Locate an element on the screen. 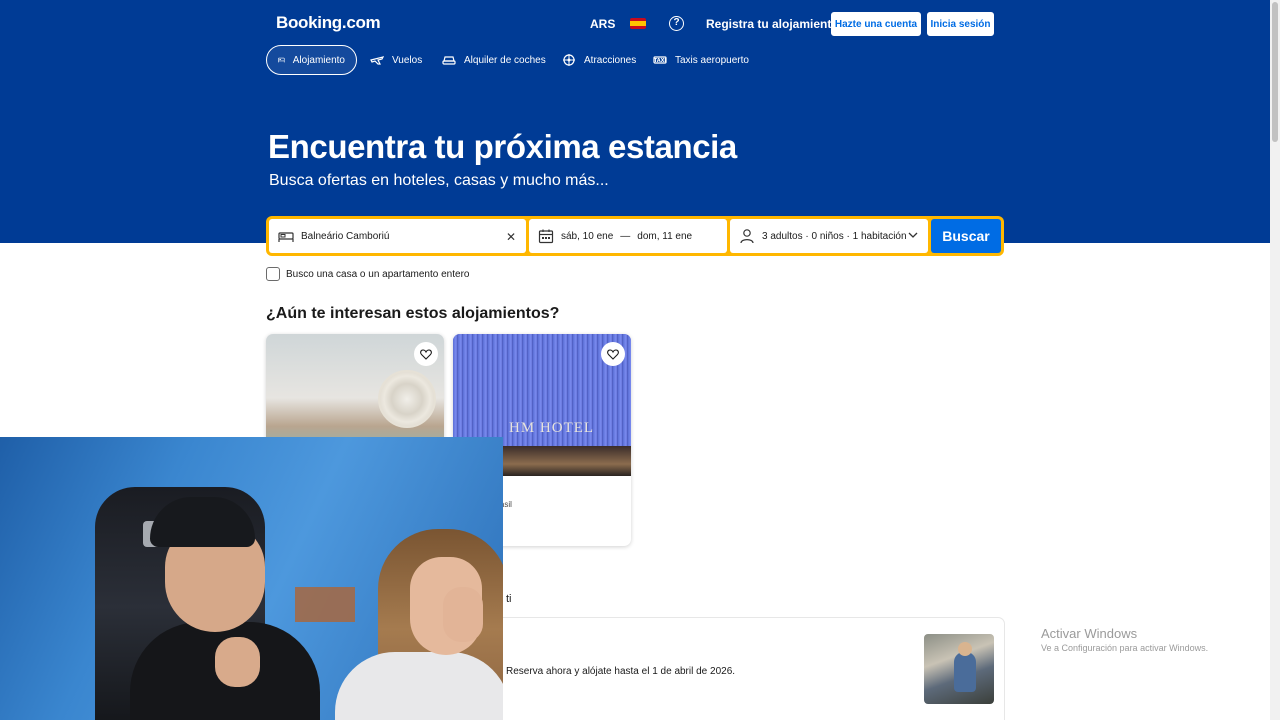 The image size is (1280, 720). nav-label: Atracciones is located at coordinates (610, 60).